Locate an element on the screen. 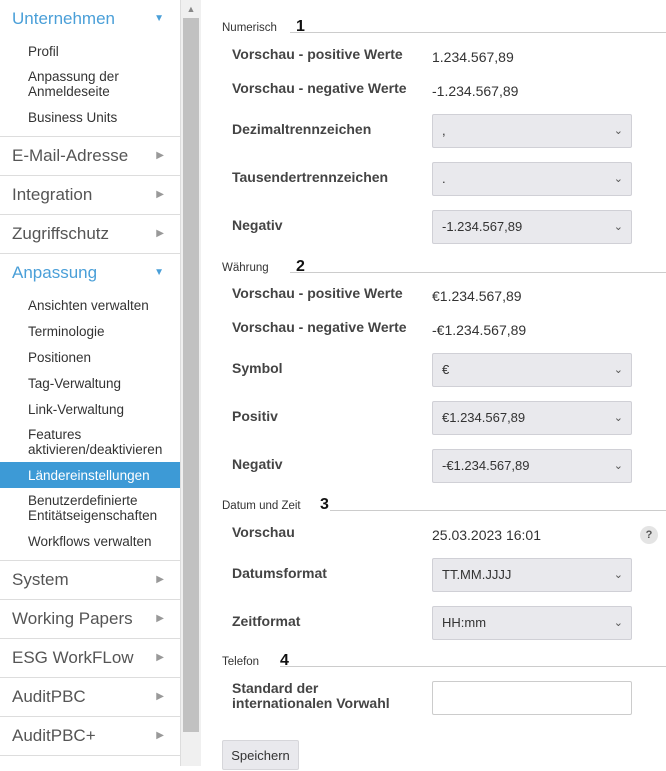  nav-group-email: E-Mail-Adresse ▶ is located at coordinates (90, 156).